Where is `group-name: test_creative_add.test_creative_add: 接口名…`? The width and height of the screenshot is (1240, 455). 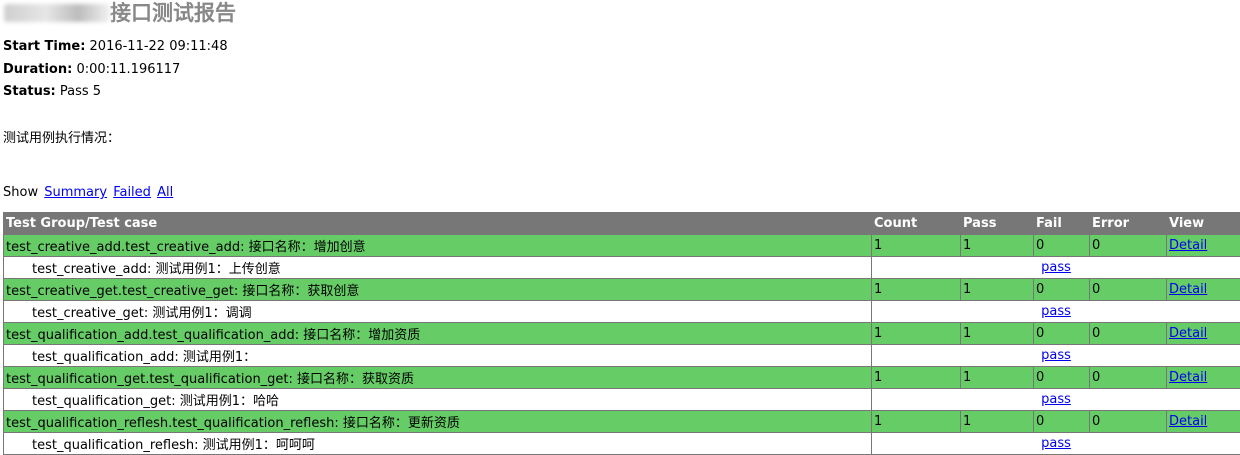
group-name: test_creative_add.test_creative_add: 接口名… is located at coordinates (438, 246).